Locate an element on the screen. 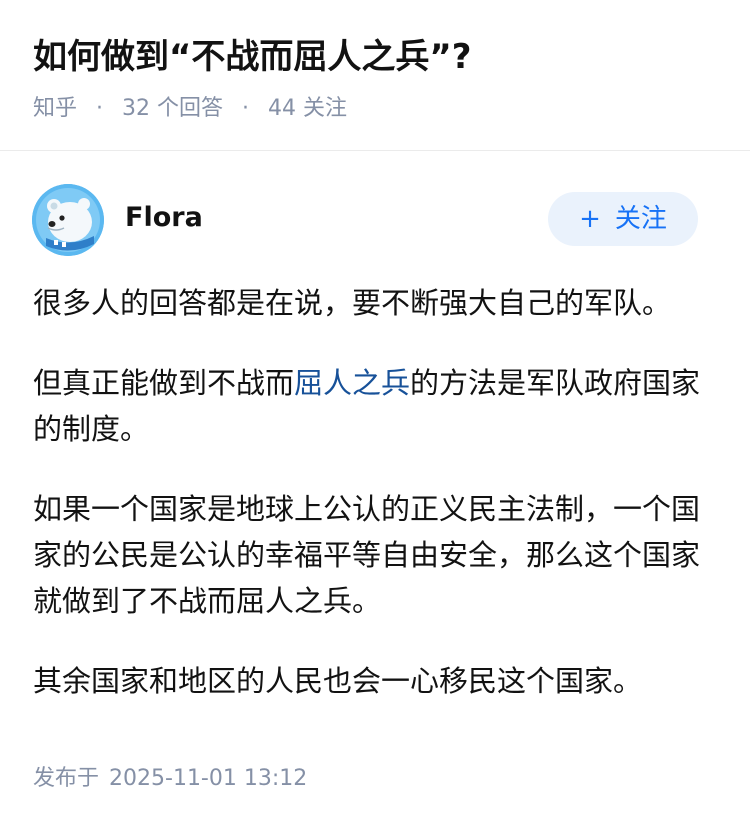  follow-button: + 关注 is located at coordinates (623, 219).